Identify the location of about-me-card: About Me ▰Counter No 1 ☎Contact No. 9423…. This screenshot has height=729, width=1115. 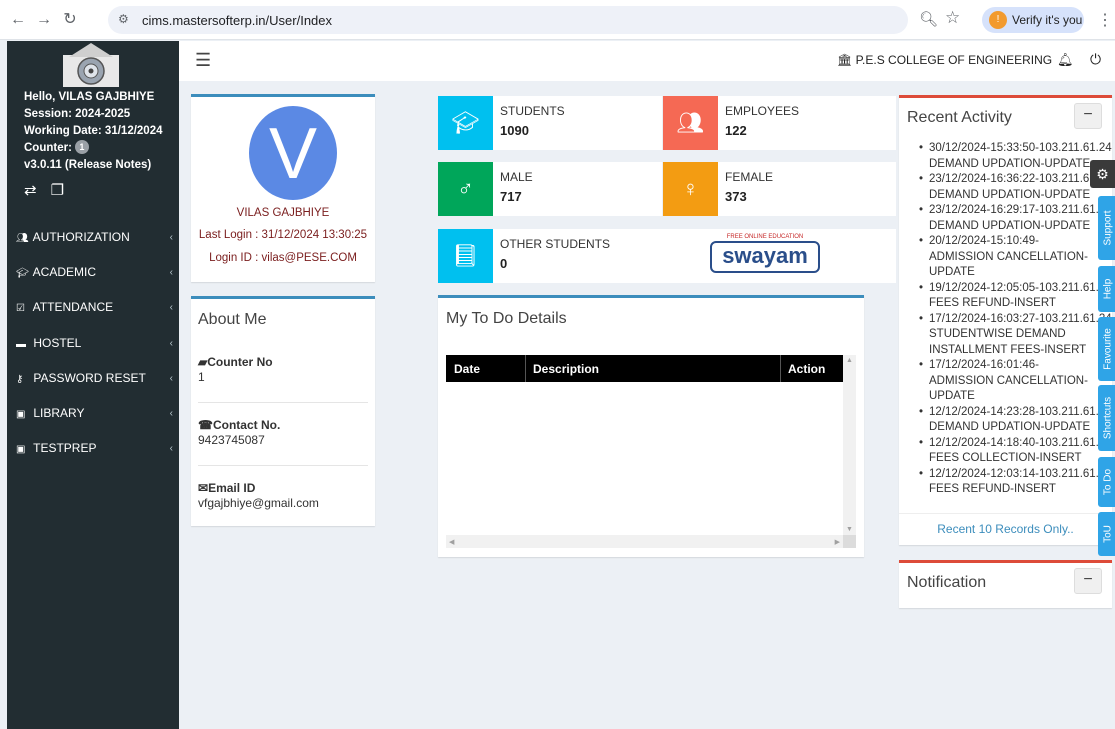
(283, 411).